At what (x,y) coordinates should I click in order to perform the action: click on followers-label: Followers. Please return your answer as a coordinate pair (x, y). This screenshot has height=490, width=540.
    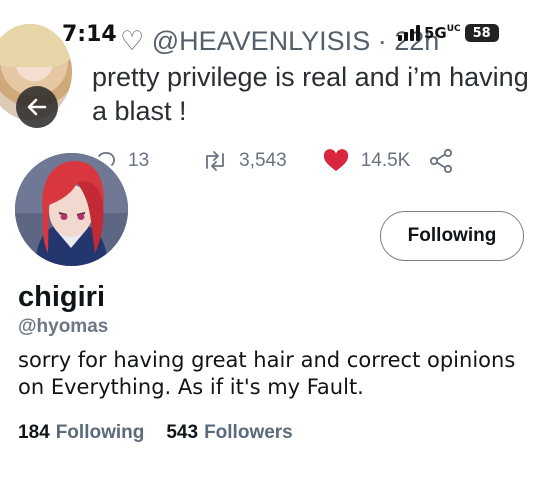
    Looking at the image, I should click on (248, 433).